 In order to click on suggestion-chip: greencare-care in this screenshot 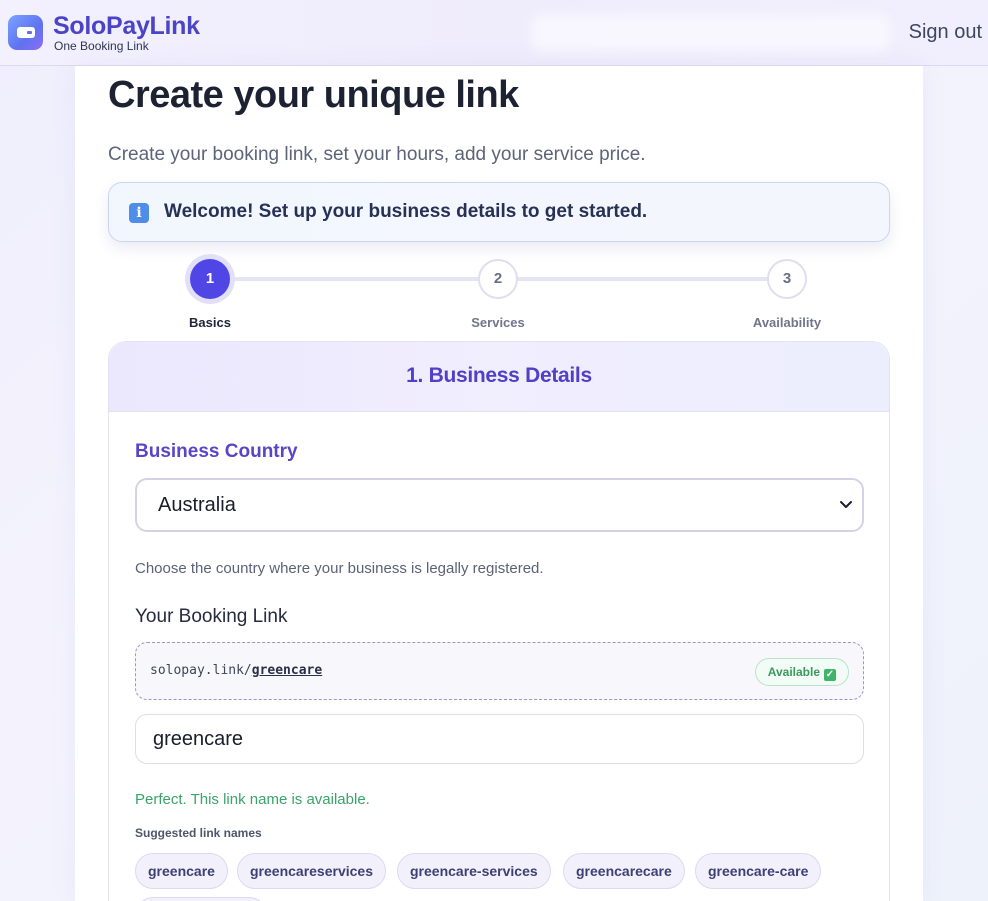, I will do `click(758, 871)`.